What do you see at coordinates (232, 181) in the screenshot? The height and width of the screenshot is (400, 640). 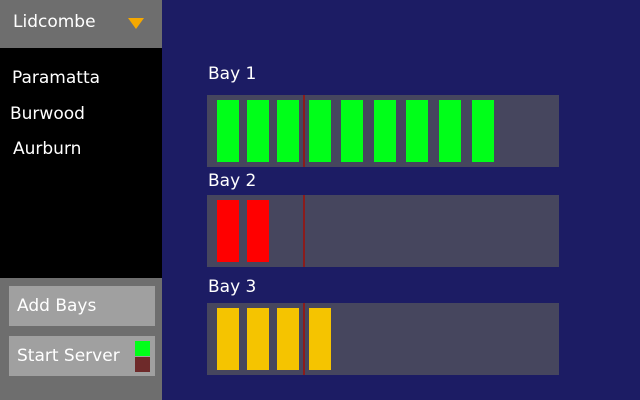 I see `bay-2-label: Bay 2` at bounding box center [232, 181].